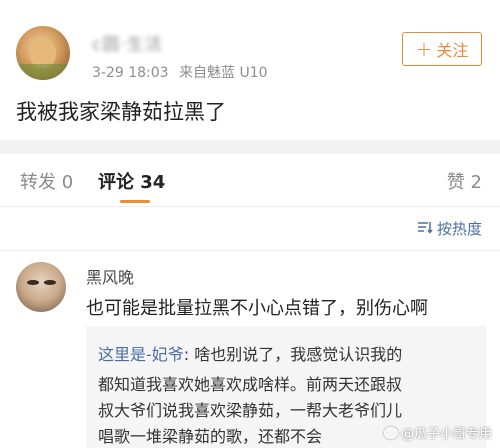 Image resolution: width=500 pixels, height=448 pixels. I want to click on post-text: 我被我家梁静茹拉黑了, so click(121, 112).